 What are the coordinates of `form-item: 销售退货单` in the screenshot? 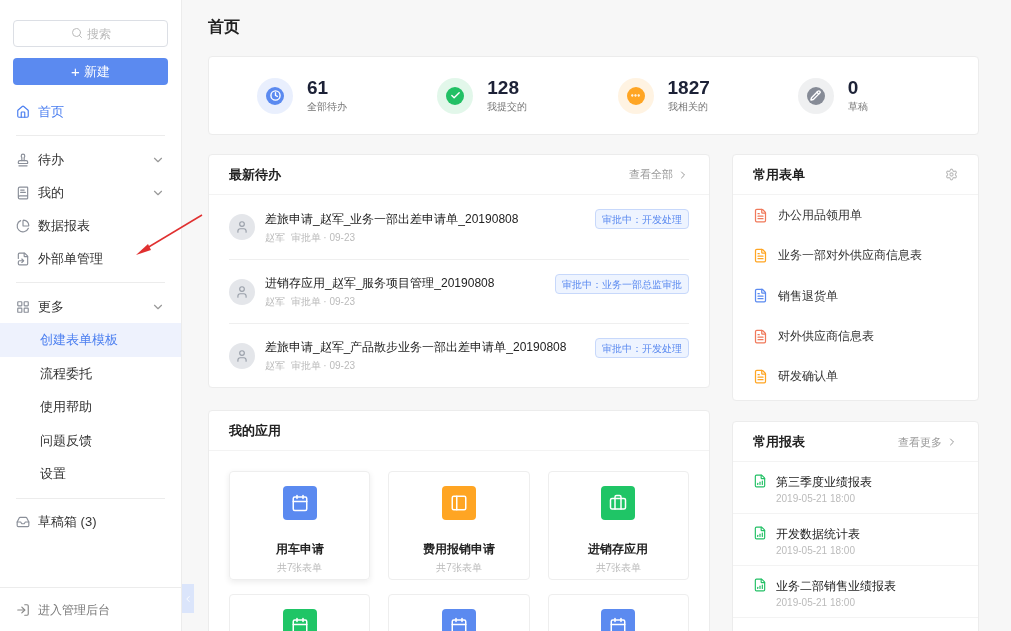 It's located at (855, 295).